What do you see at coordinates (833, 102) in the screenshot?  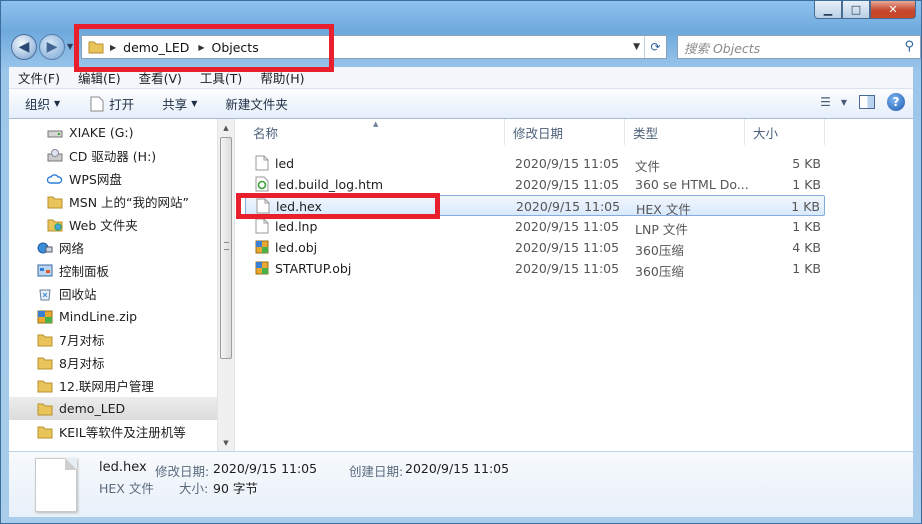 I see `view-options-button: ☰ ▼` at bounding box center [833, 102].